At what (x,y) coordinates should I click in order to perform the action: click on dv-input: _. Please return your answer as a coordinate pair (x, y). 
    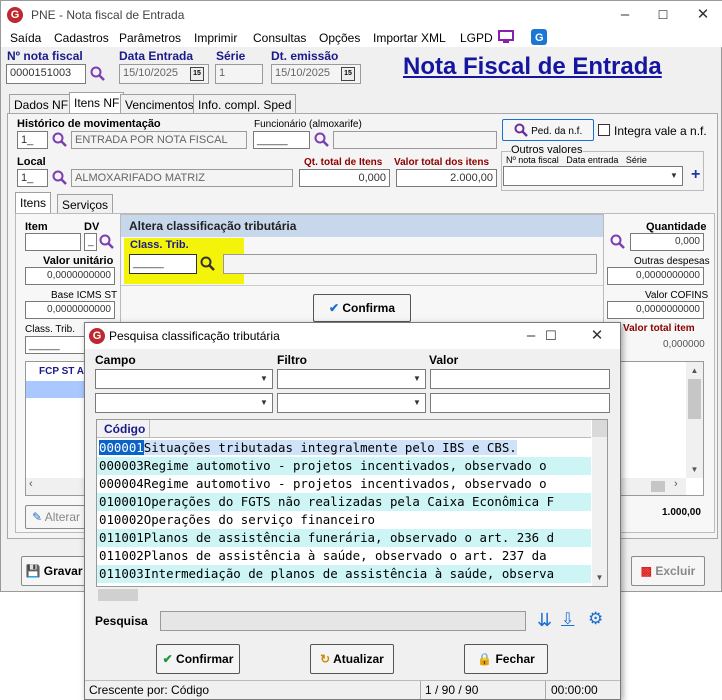
    Looking at the image, I should click on (90, 242).